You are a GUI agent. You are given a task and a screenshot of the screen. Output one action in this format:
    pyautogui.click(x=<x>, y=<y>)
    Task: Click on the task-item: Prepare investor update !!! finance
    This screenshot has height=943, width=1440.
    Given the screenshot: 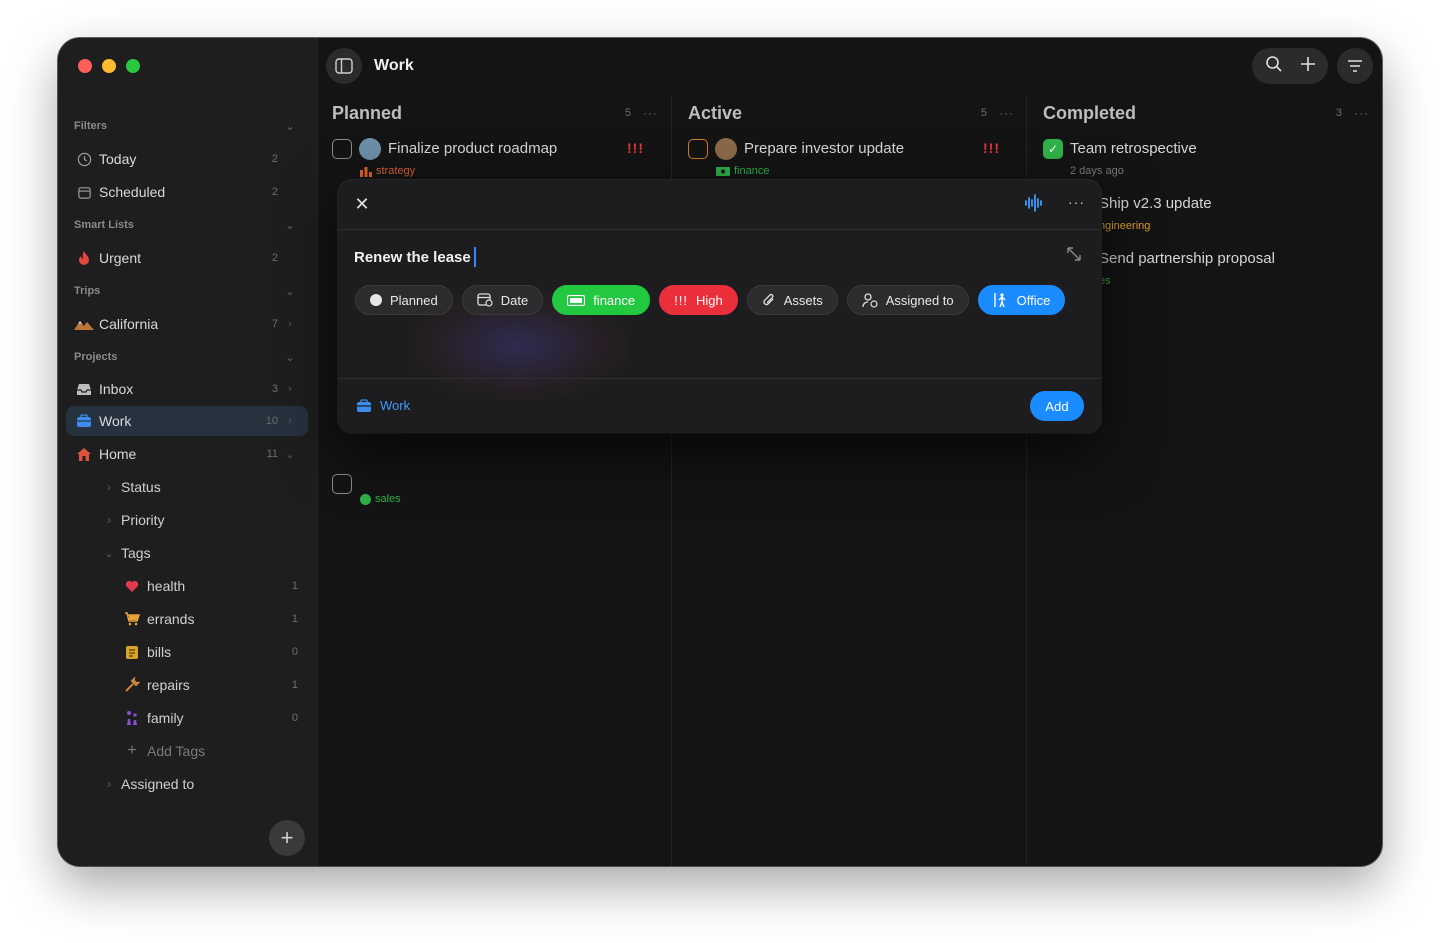 What is the action you would take?
    pyautogui.click(x=851, y=161)
    